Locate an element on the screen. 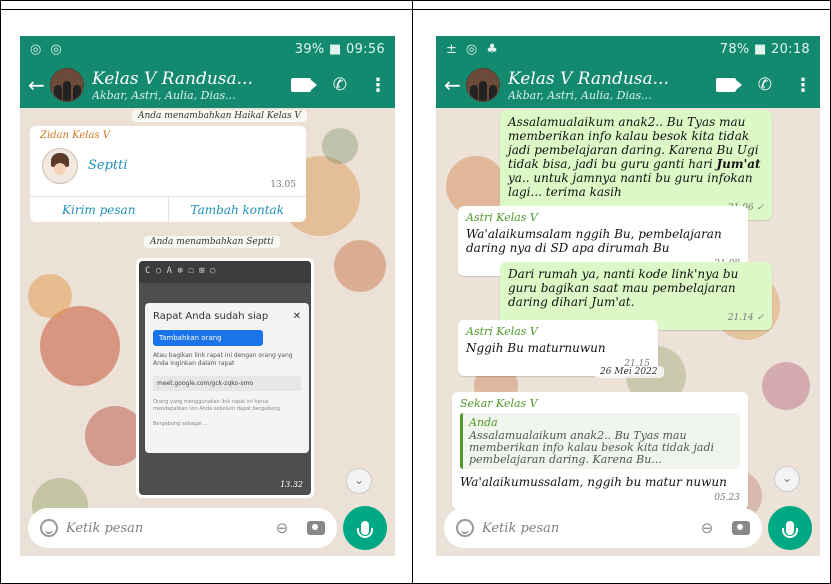 This screenshot has width=831, height=584. system-message: Anda menambahkan Septti is located at coordinates (212, 242).